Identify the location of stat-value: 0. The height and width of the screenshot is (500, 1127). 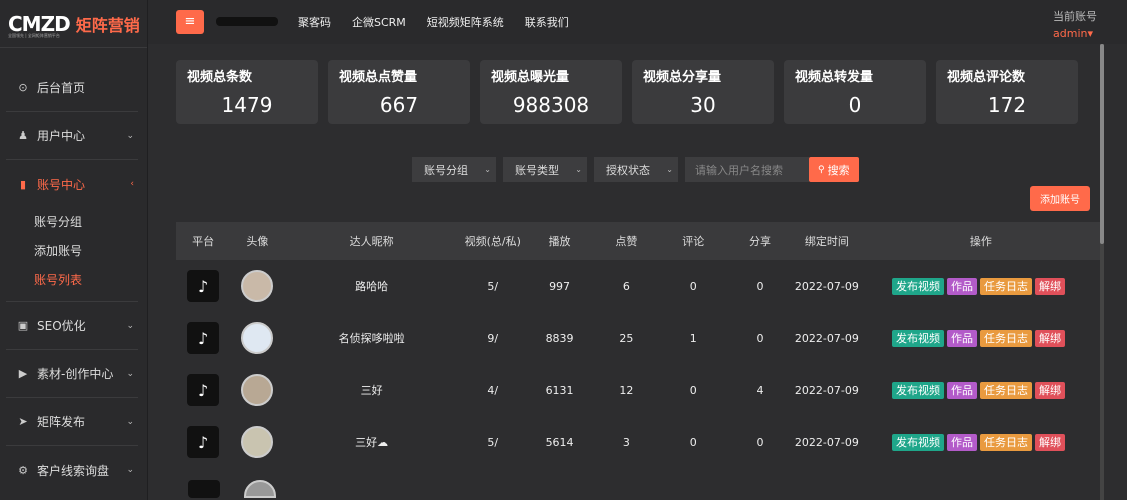
(855, 105).